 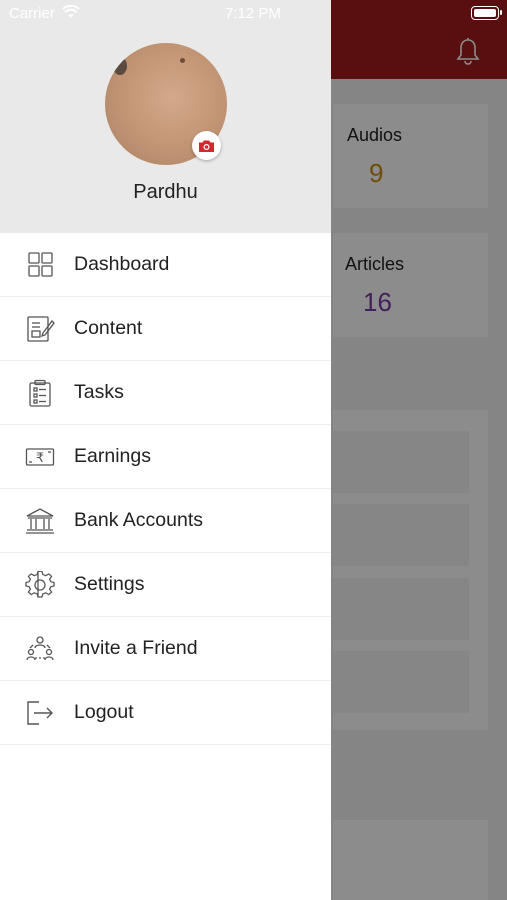 What do you see at coordinates (71, 11) in the screenshot?
I see `wifi-icon` at bounding box center [71, 11].